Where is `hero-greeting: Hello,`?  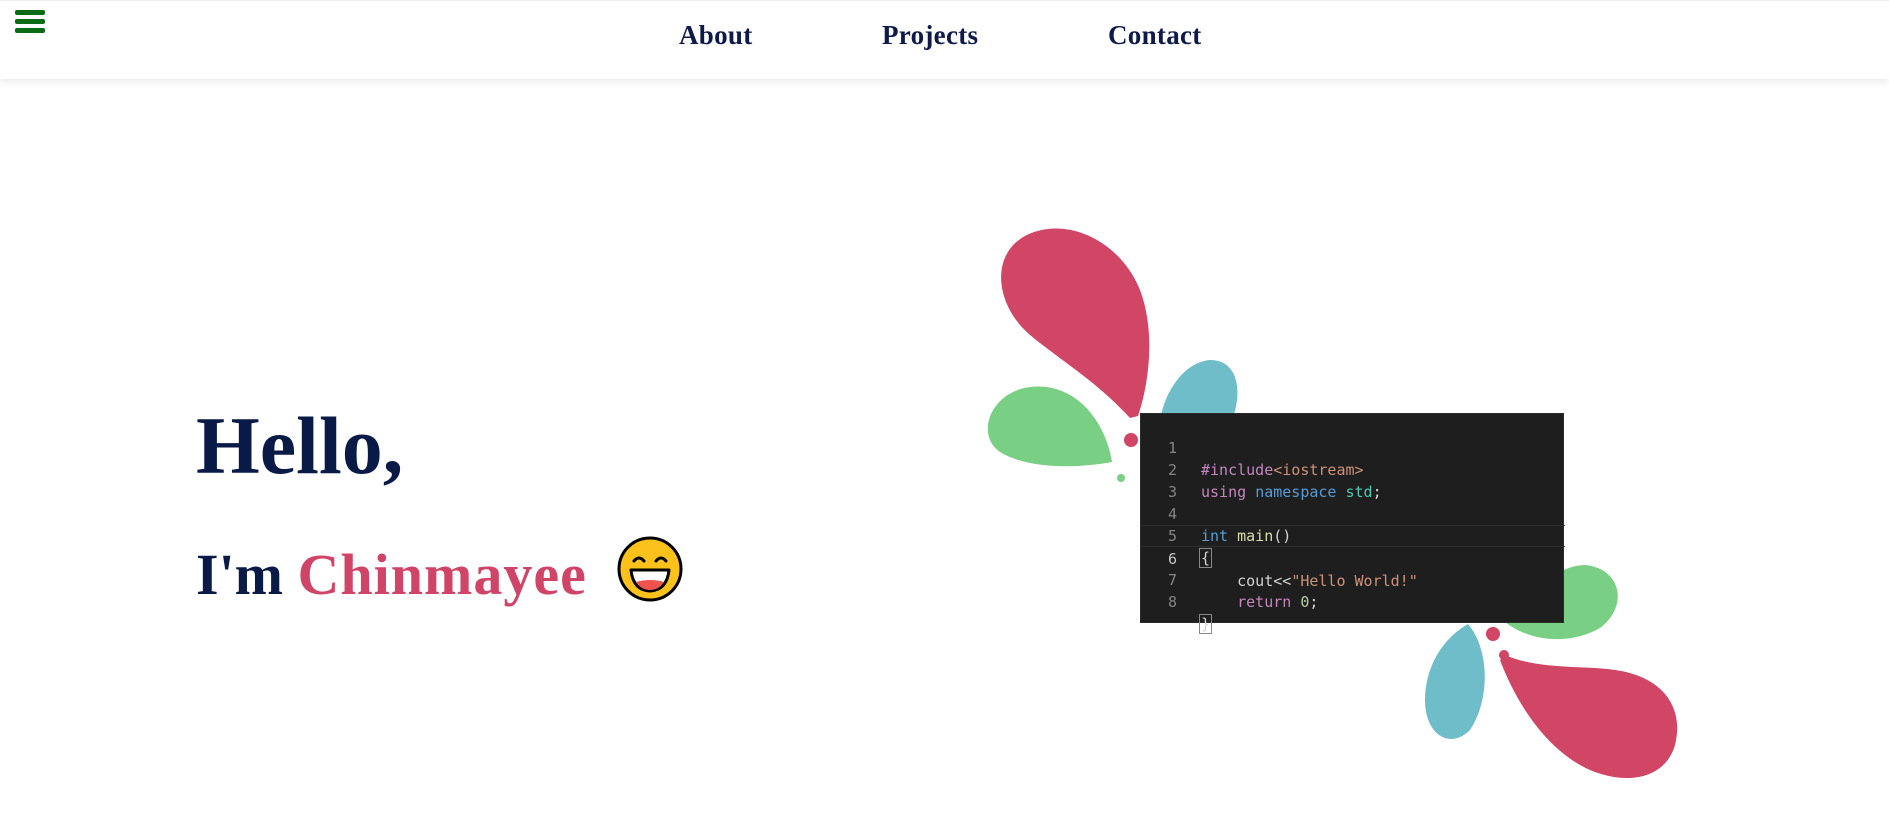
hero-greeting: Hello, is located at coordinates (300, 445).